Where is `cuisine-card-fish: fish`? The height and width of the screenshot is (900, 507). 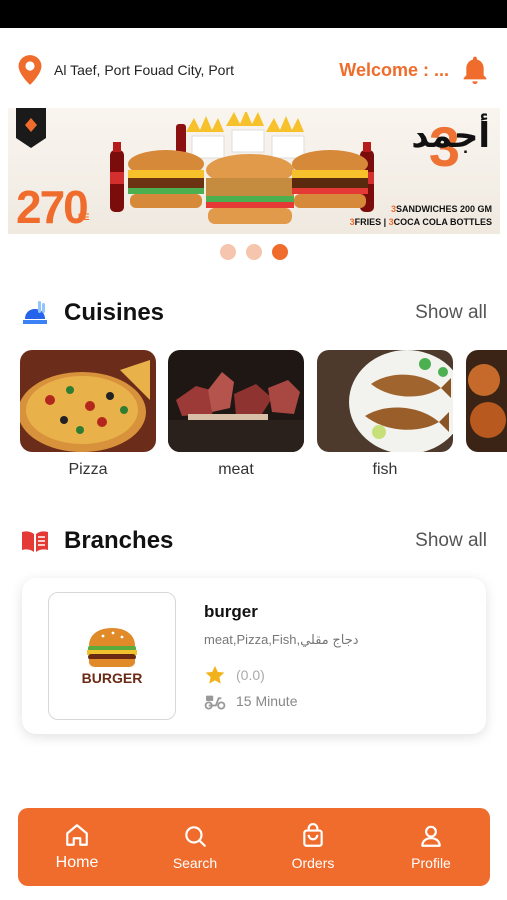
cuisine-card-fish: fish is located at coordinates (391, 414).